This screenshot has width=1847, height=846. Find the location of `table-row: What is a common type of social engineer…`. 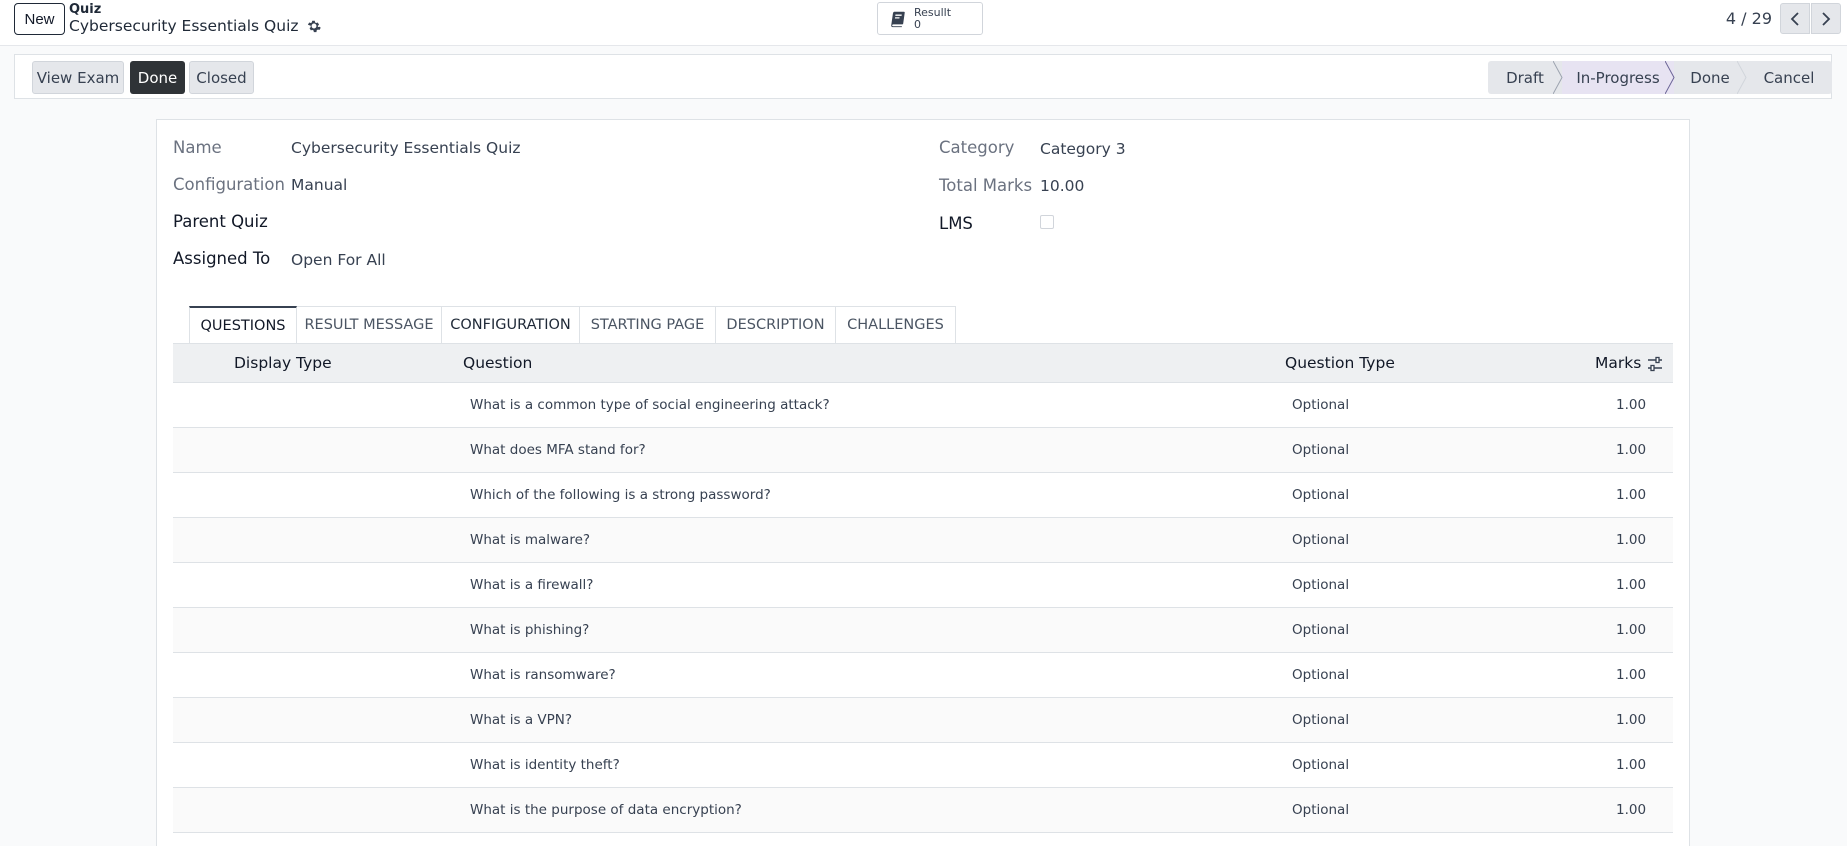

table-row: What is a common type of social engineer… is located at coordinates (923, 405).